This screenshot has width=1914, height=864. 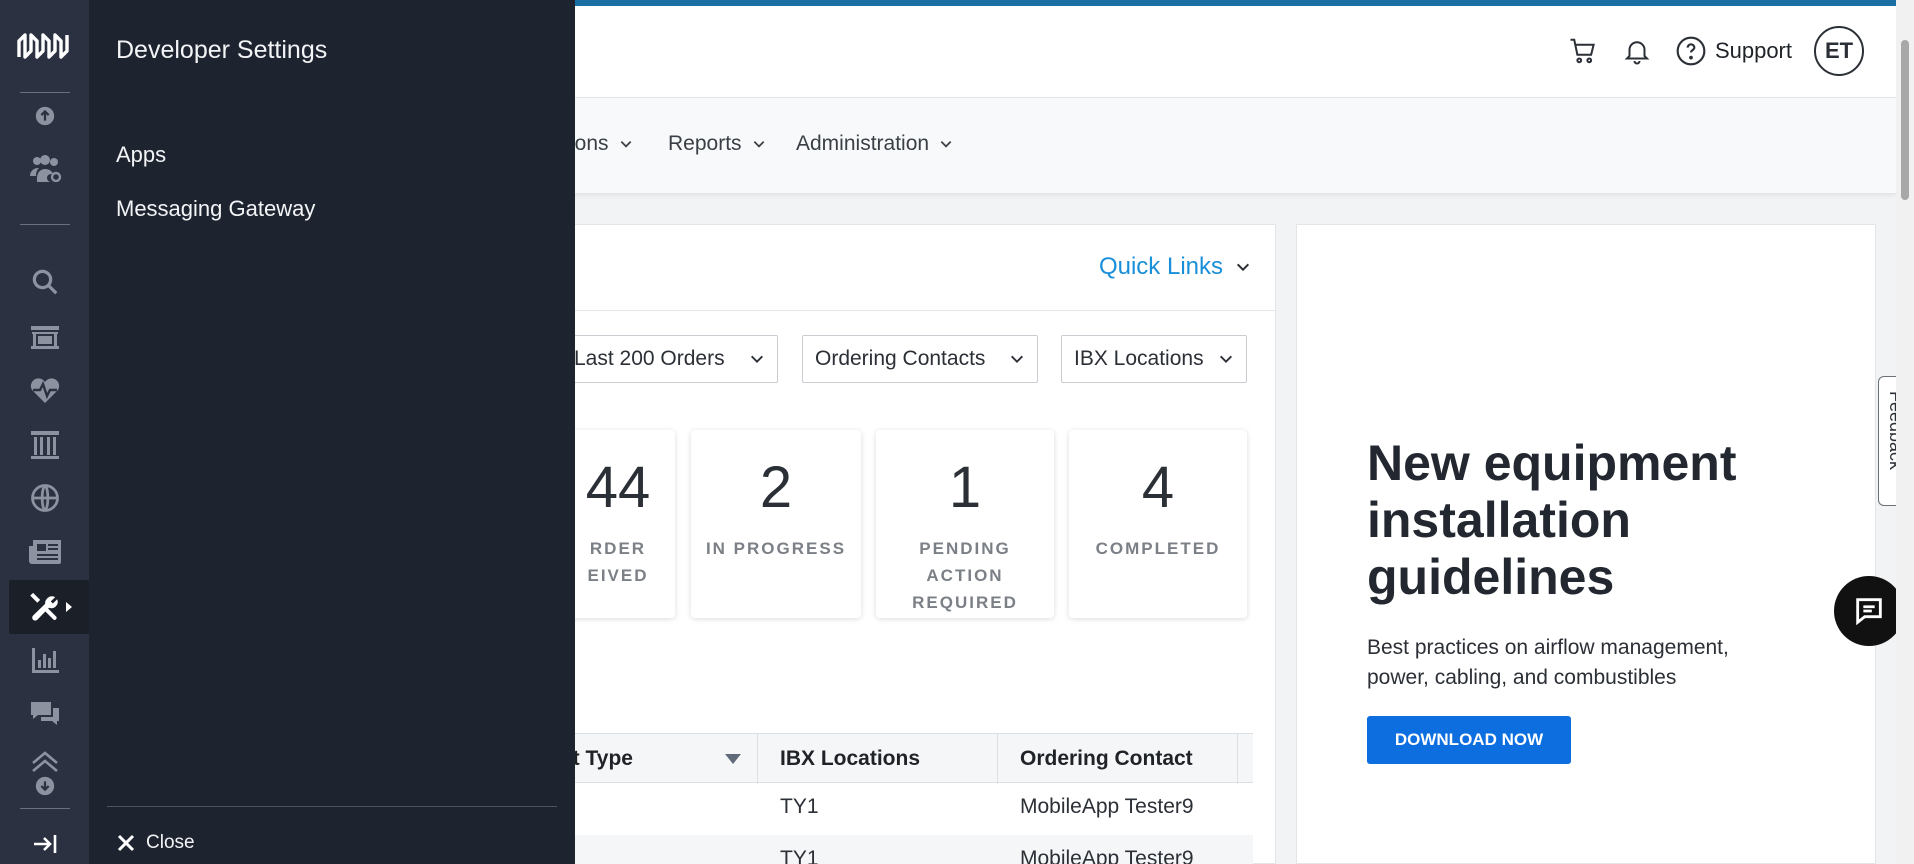 I want to click on column-header-type: et Type, so click(x=659, y=759).